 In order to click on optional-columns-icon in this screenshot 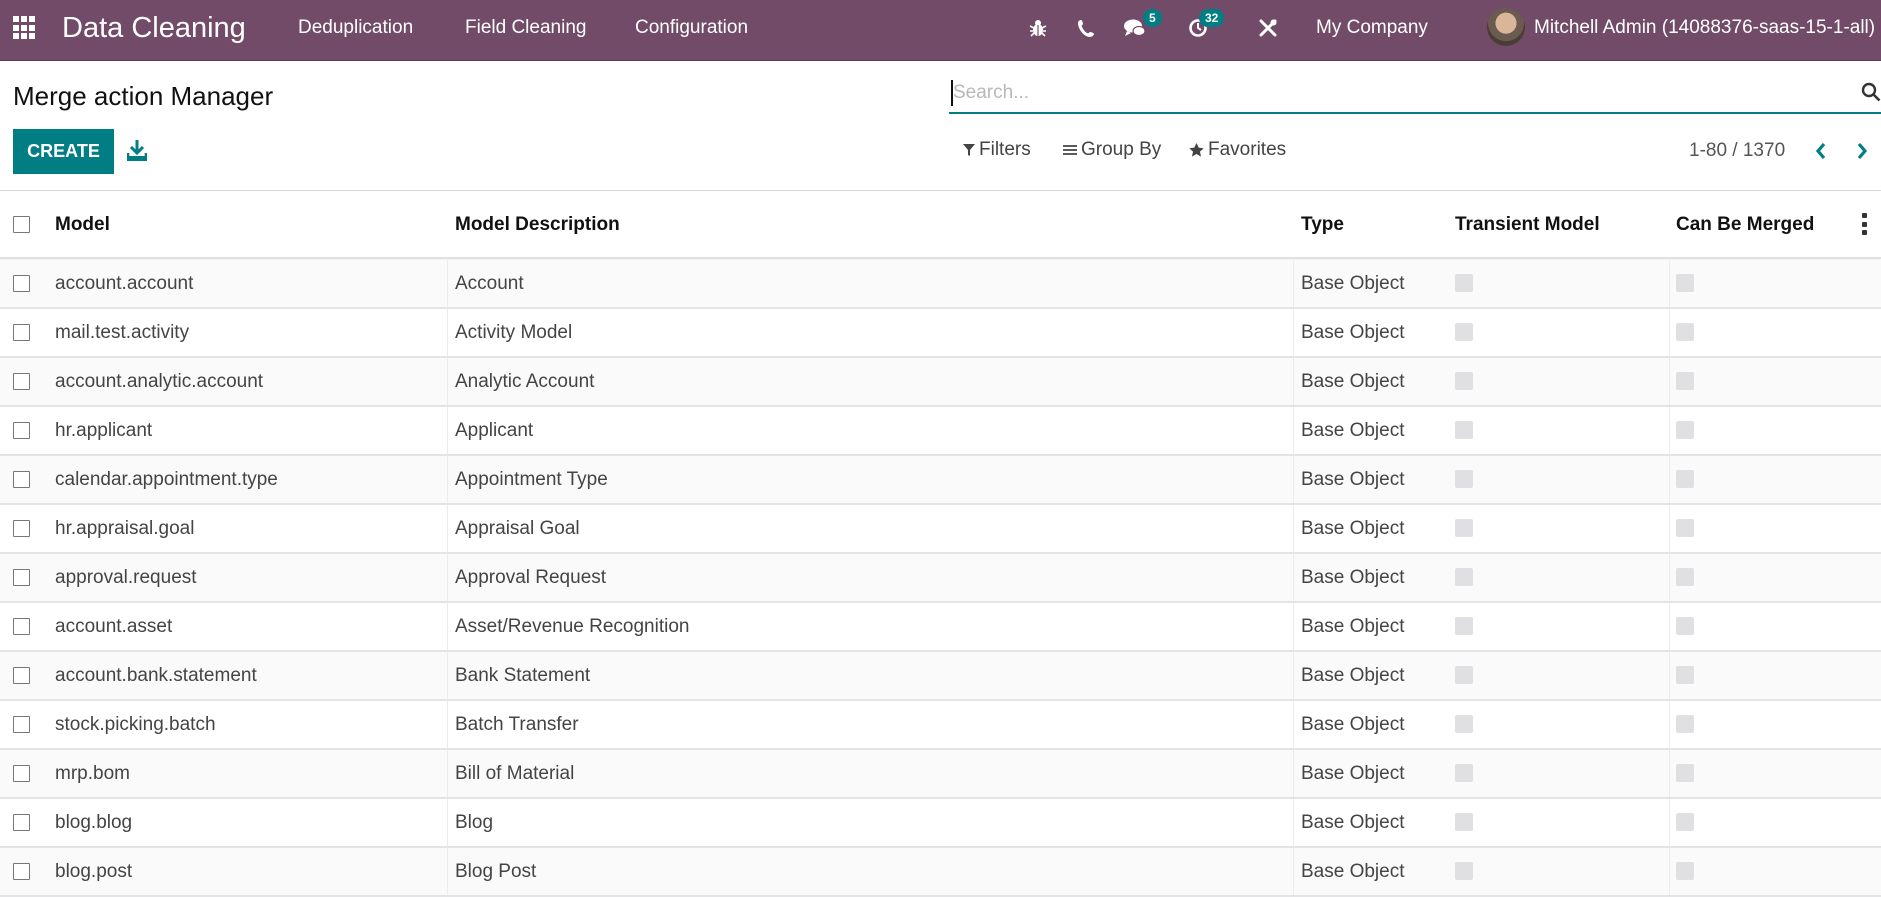, I will do `click(1865, 224)`.